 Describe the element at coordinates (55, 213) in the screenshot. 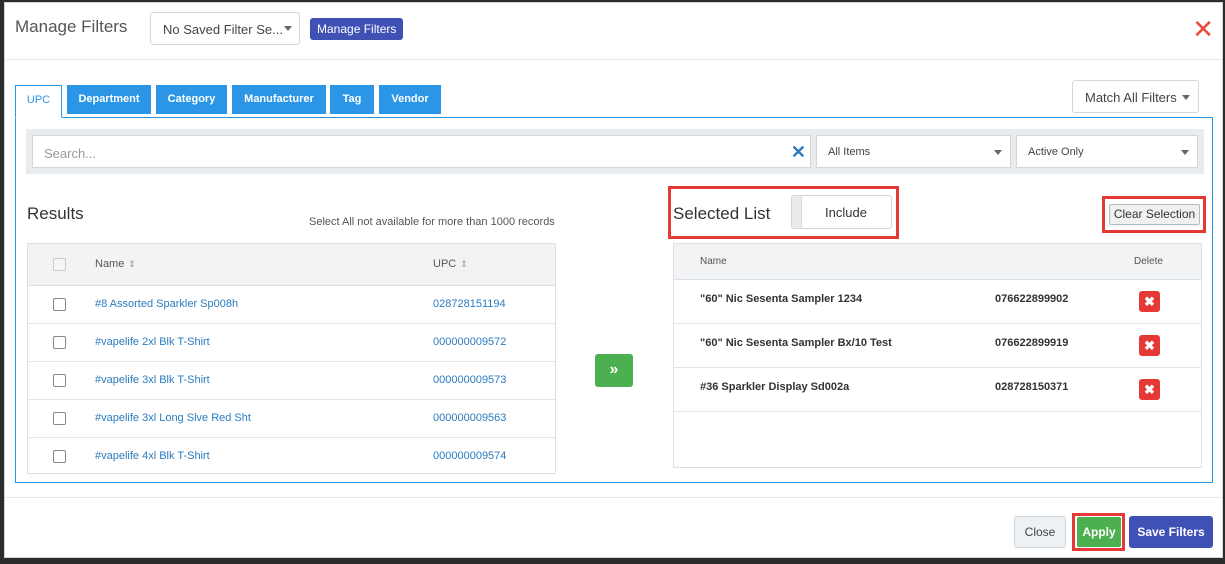

I see `results-title: Results` at that location.